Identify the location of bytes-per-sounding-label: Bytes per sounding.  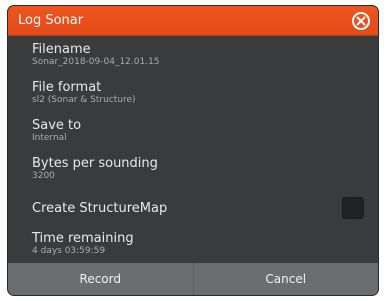
(95, 163).